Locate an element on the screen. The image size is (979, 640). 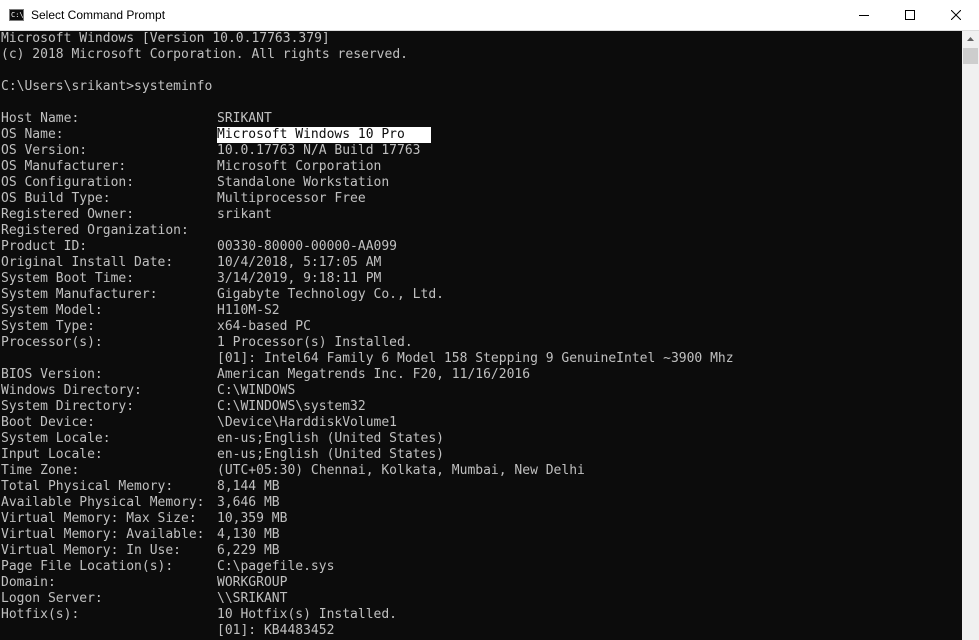
systeminfo-value: 4,130 MB is located at coordinates (248, 534).